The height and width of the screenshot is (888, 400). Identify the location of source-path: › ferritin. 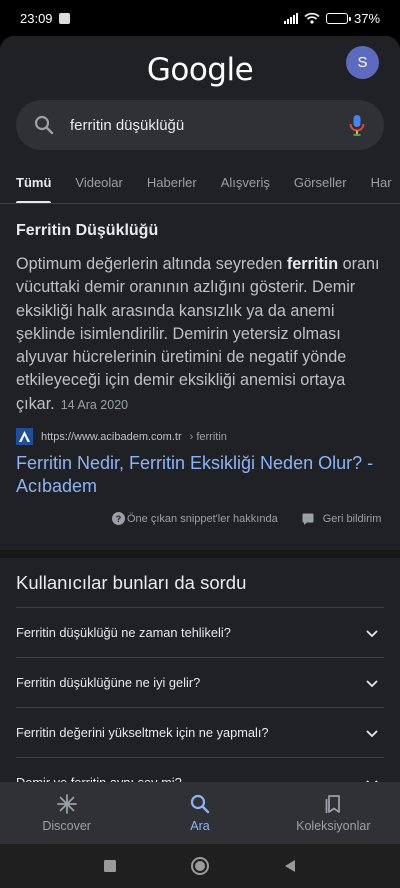
(208, 436).